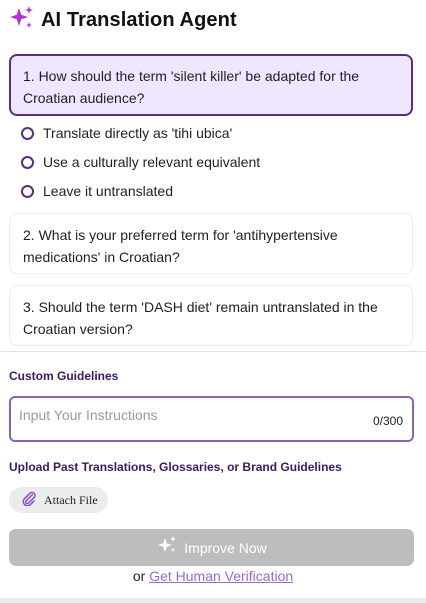  I want to click on attach-file-button: Attach File, so click(58, 500).